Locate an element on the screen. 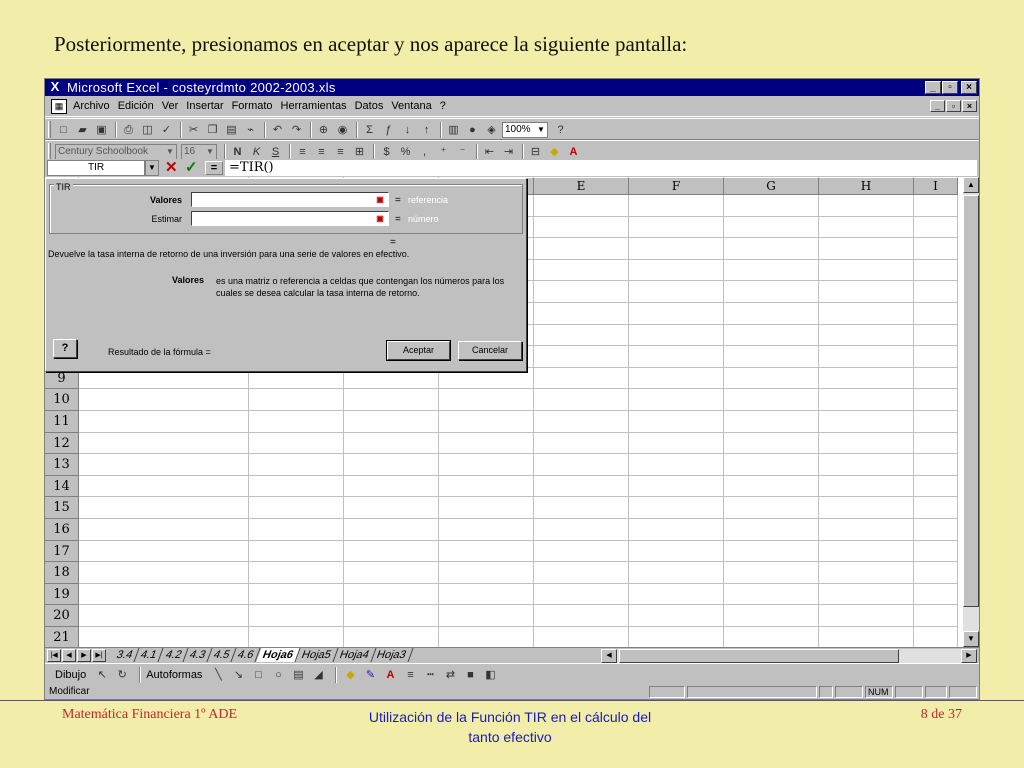 This screenshot has height=768, width=1024. row-header: 11 is located at coordinates (62, 421).